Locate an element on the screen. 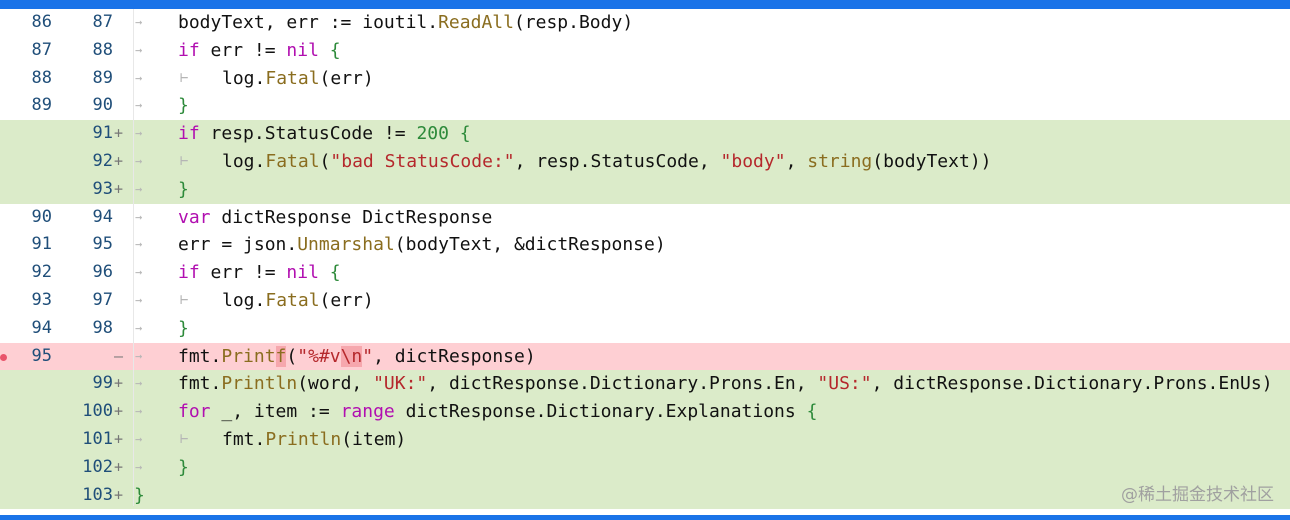  new-line-number: 93 is located at coordinates (102, 188).